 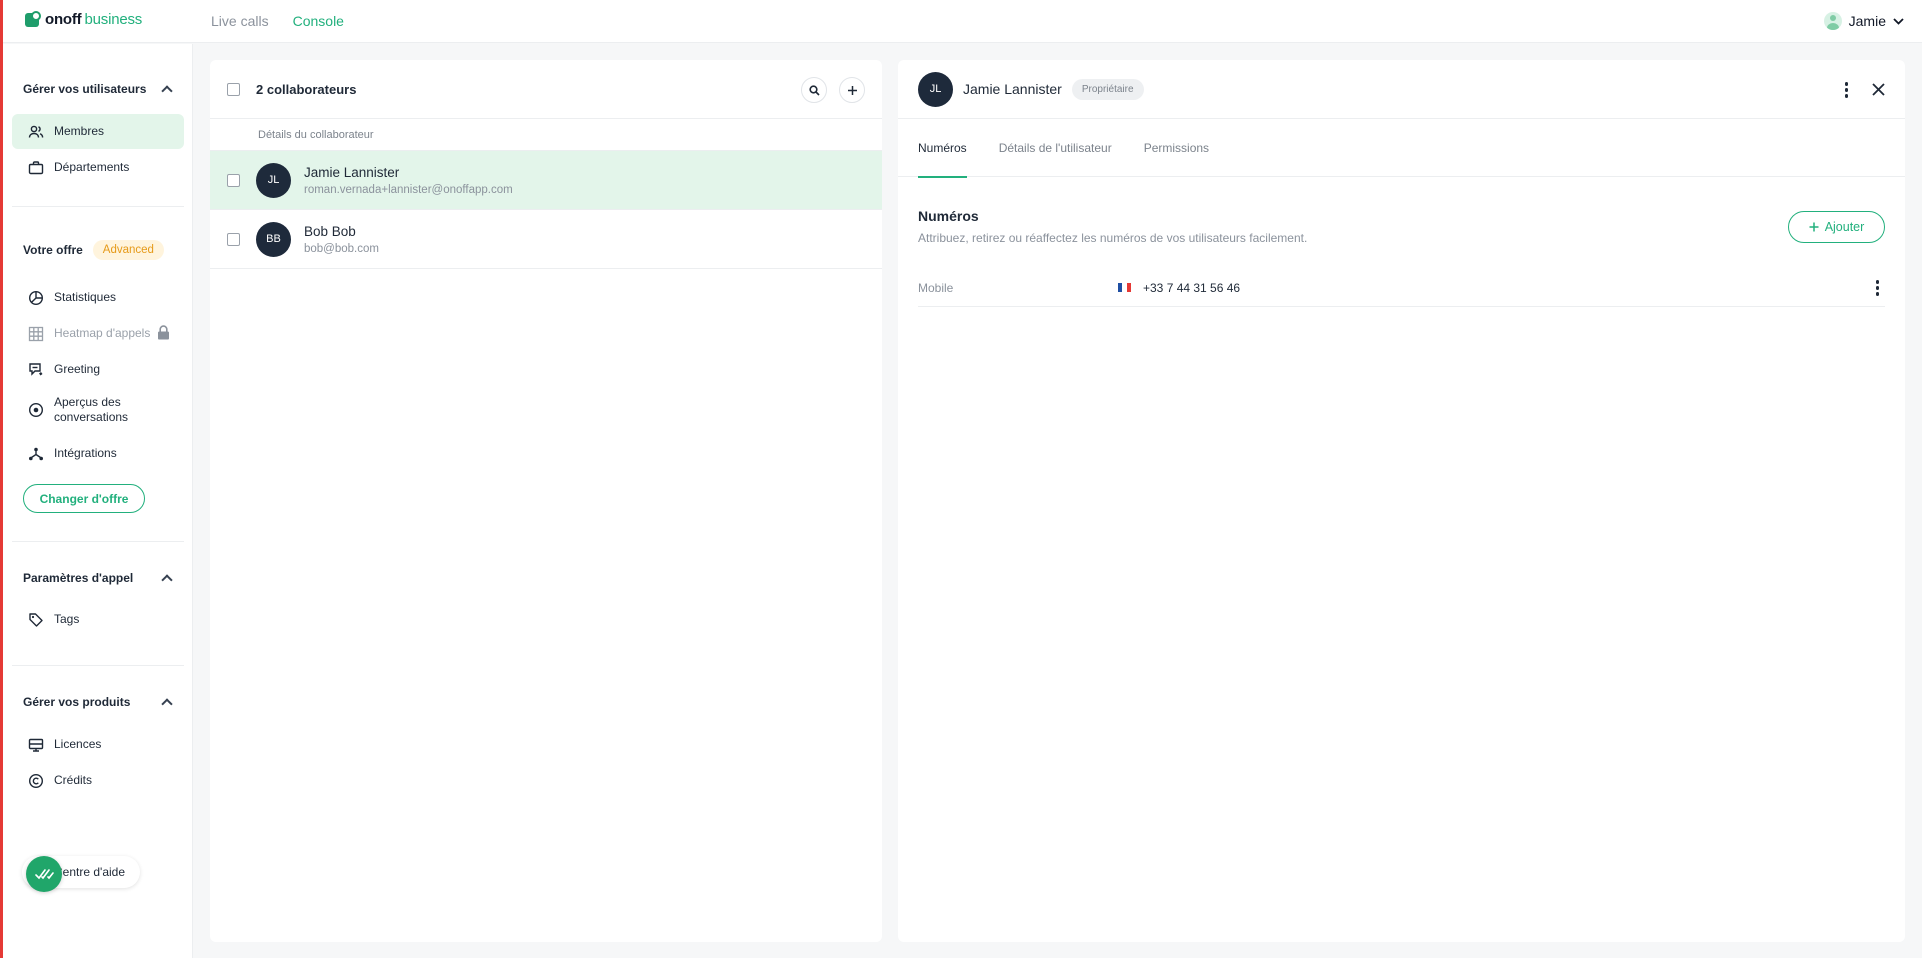 I want to click on sidebar-item-label: Aperçus des conversations, so click(x=91, y=409).